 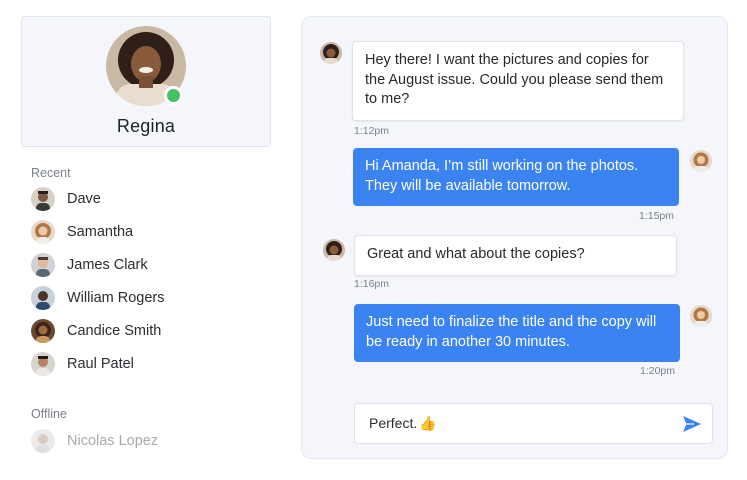 I want to click on contact-item-samantha: Samantha, so click(x=146, y=232).